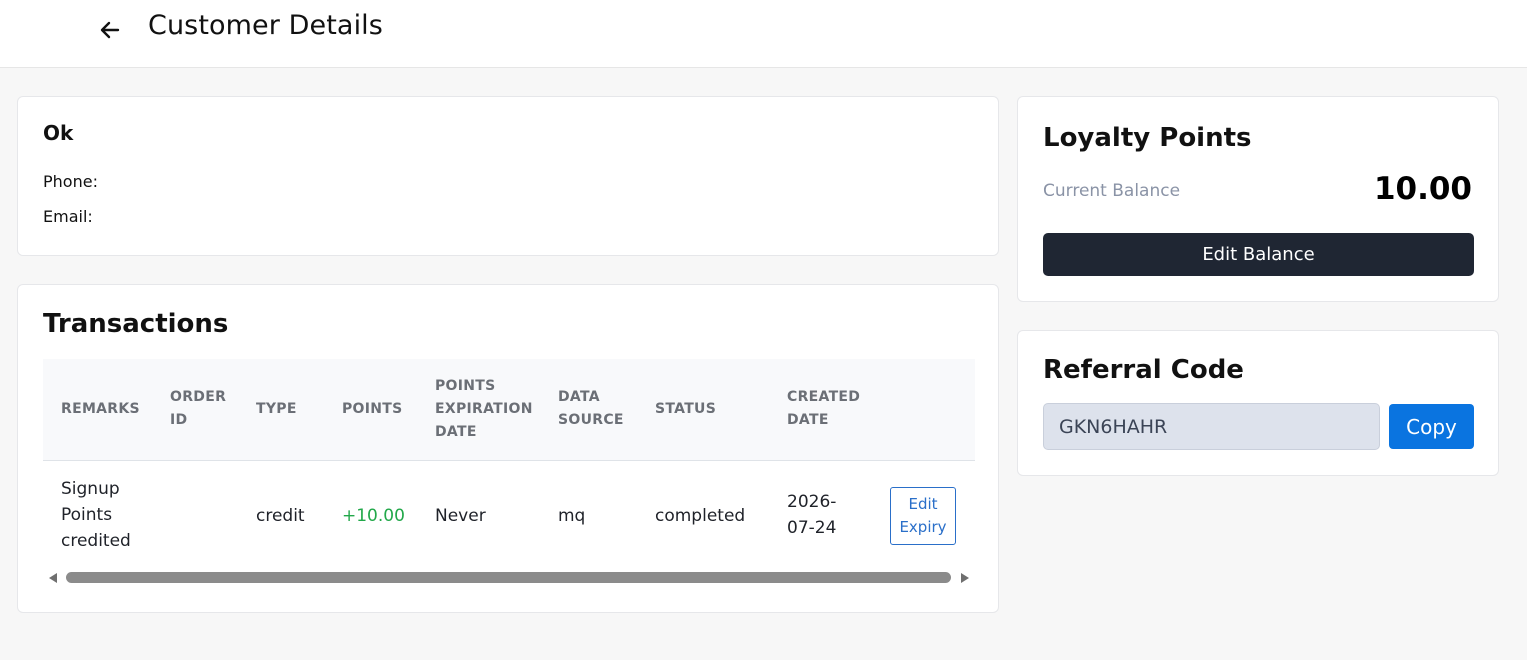 Image resolution: width=1527 pixels, height=660 pixels. I want to click on horizontal-scrollbar, so click(509, 578).